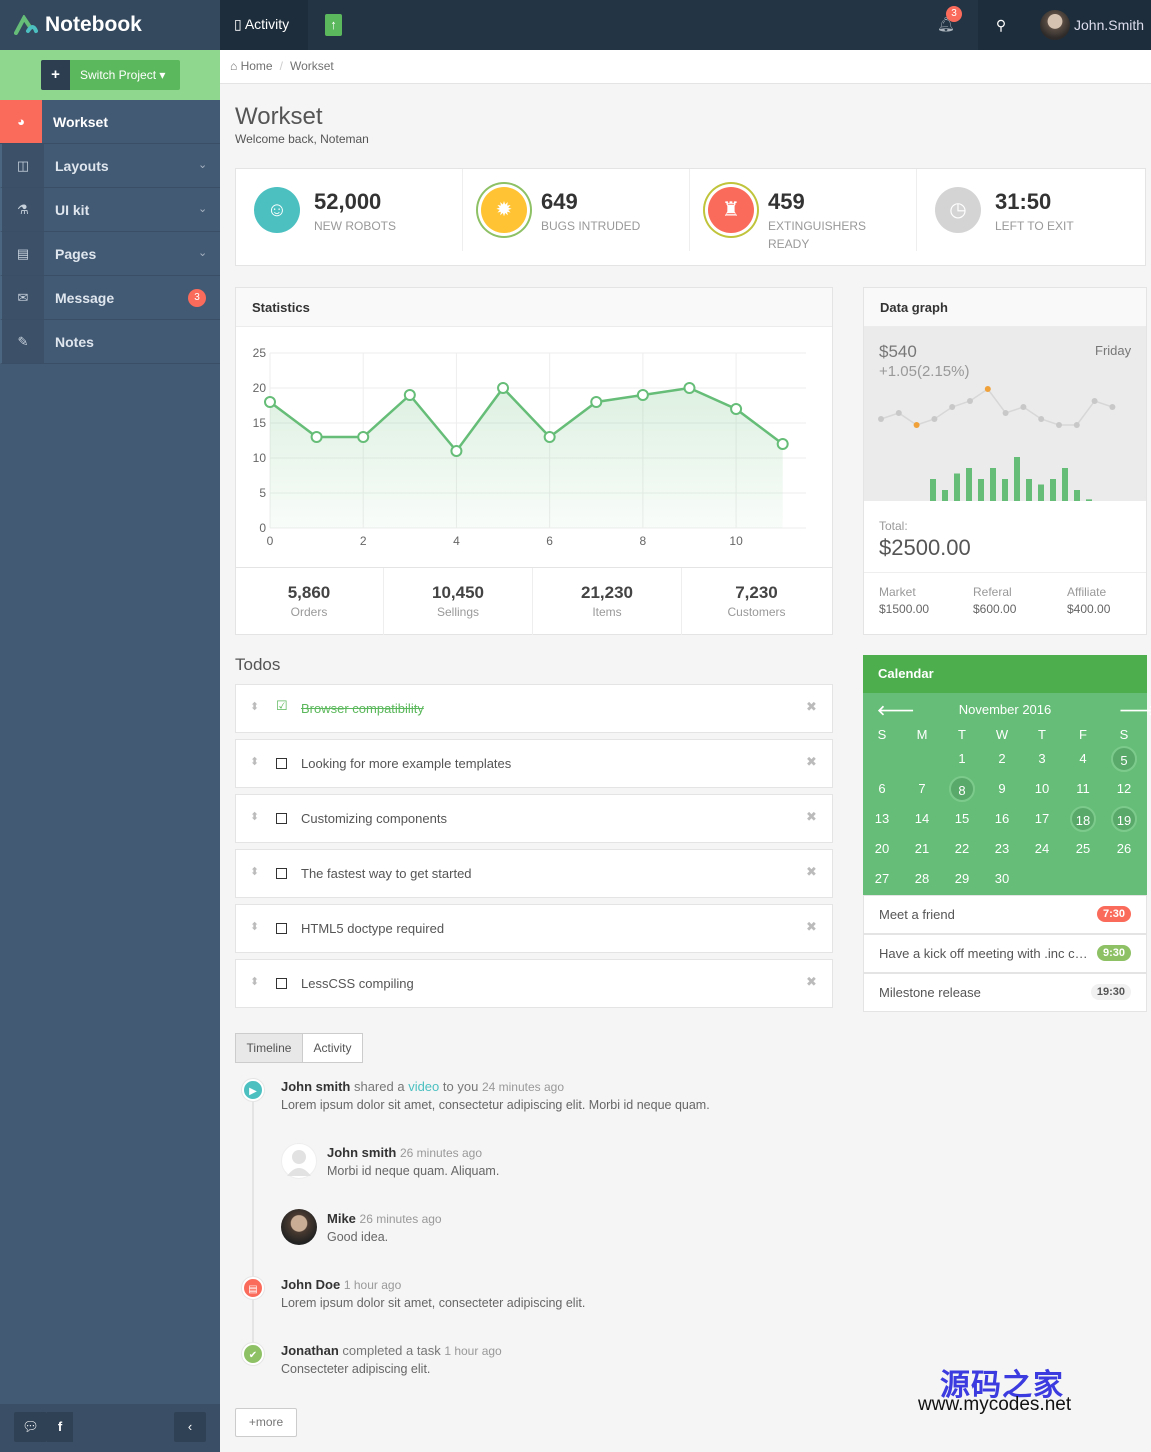  What do you see at coordinates (310, 1284) in the screenshot?
I see `entry-author: John Doe` at bounding box center [310, 1284].